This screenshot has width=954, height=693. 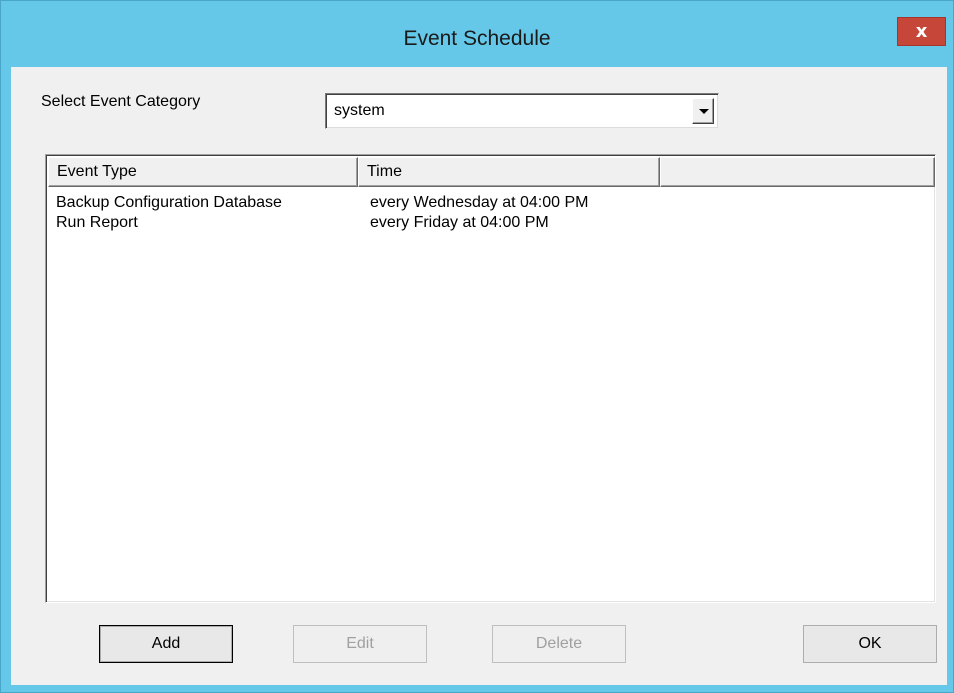 I want to click on title-bar: Event Schedule x, so click(x=477, y=34).